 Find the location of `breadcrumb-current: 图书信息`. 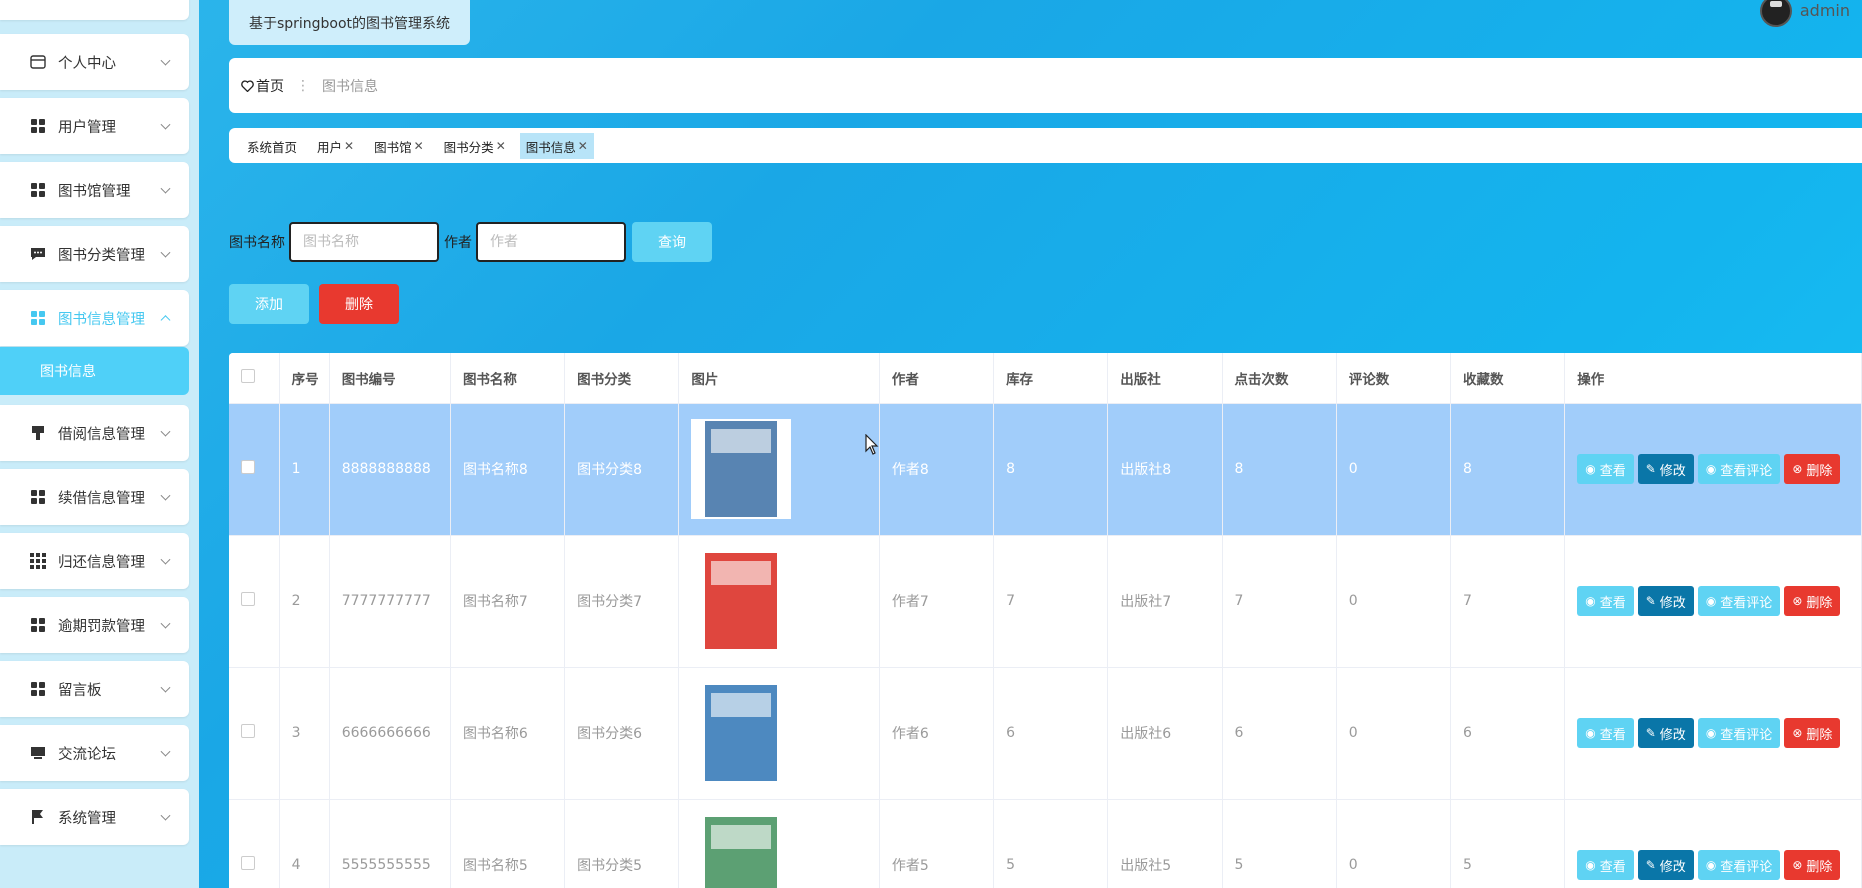

breadcrumb-current: 图书信息 is located at coordinates (350, 86).